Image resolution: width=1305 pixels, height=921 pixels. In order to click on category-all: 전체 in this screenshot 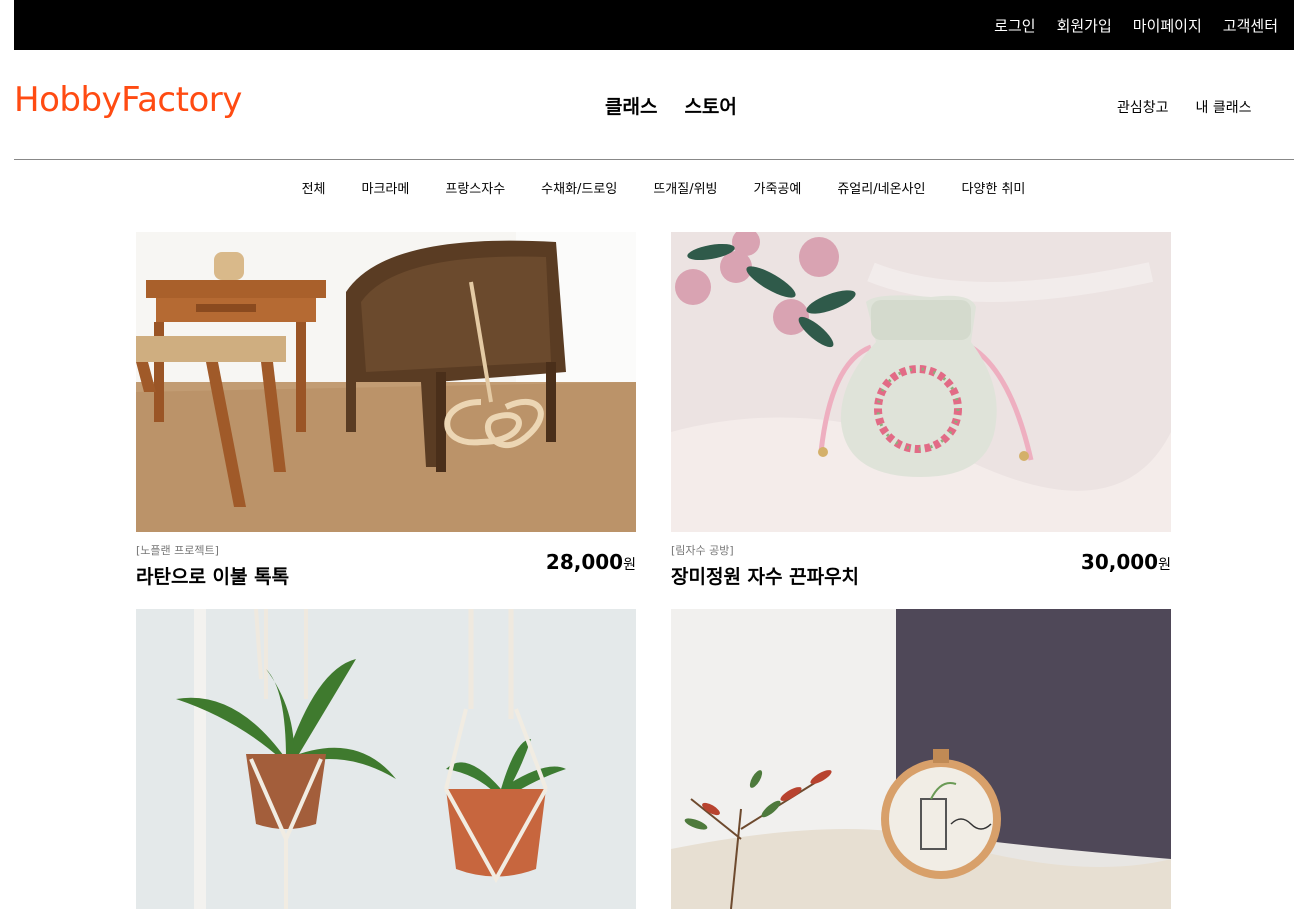, I will do `click(314, 187)`.